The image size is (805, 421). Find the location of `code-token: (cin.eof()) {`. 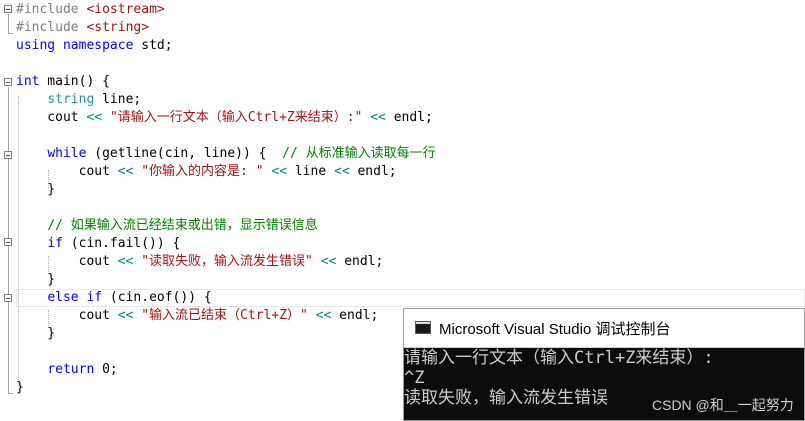

code-token: (cin.eof()) { is located at coordinates (157, 297).